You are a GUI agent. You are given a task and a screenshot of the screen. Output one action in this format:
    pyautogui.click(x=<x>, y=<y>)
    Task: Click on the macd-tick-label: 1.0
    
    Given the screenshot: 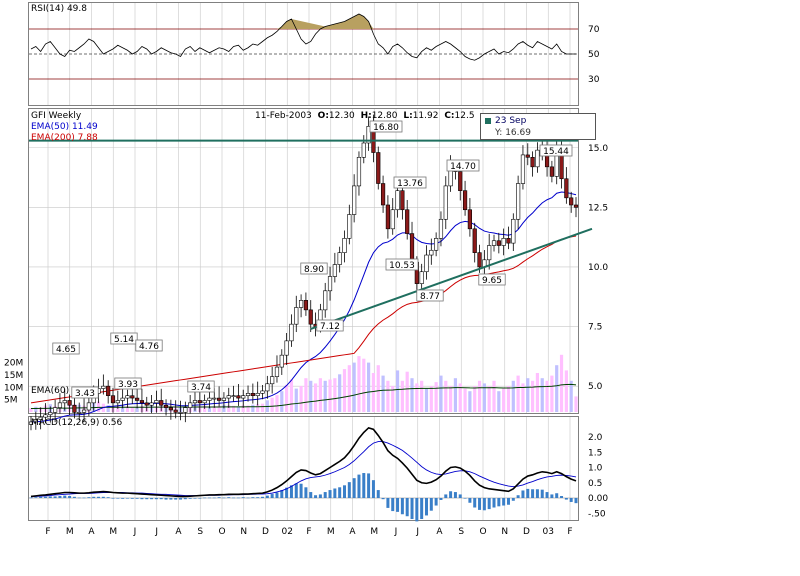 What is the action you would take?
    pyautogui.click(x=595, y=469)
    